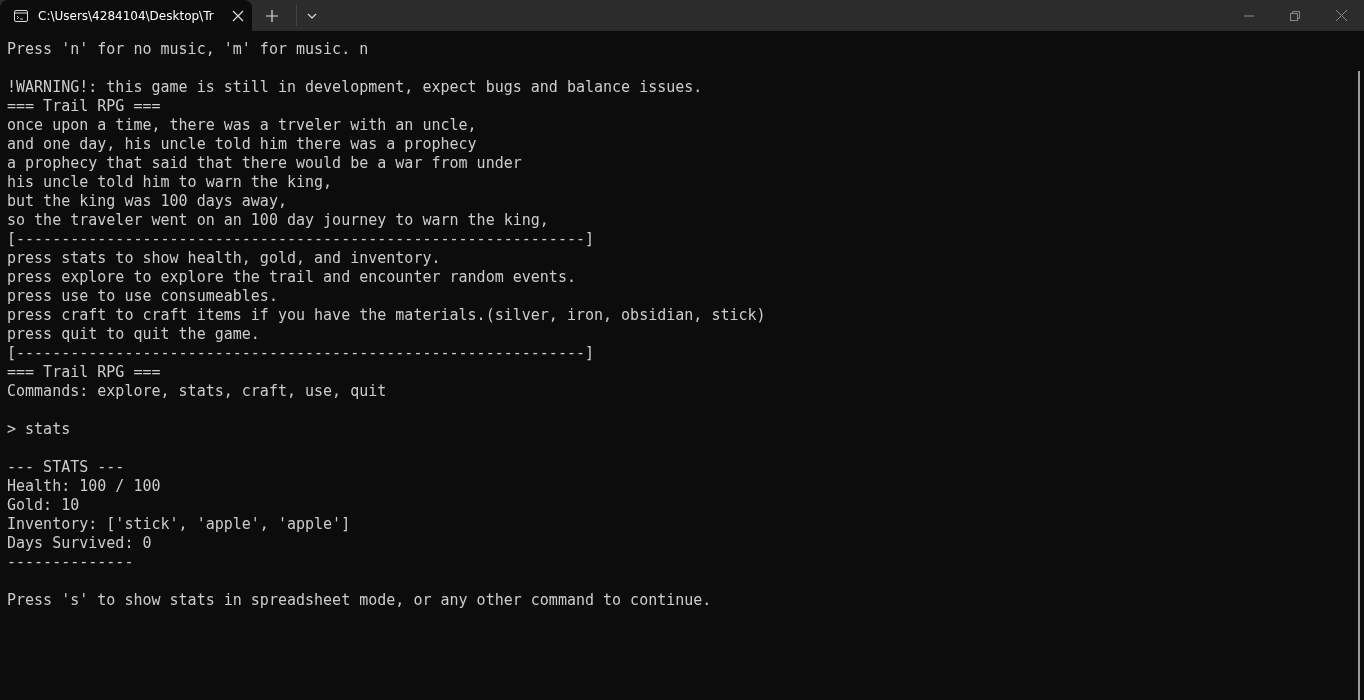  What do you see at coordinates (21, 15) in the screenshot?
I see `terminal-icon` at bounding box center [21, 15].